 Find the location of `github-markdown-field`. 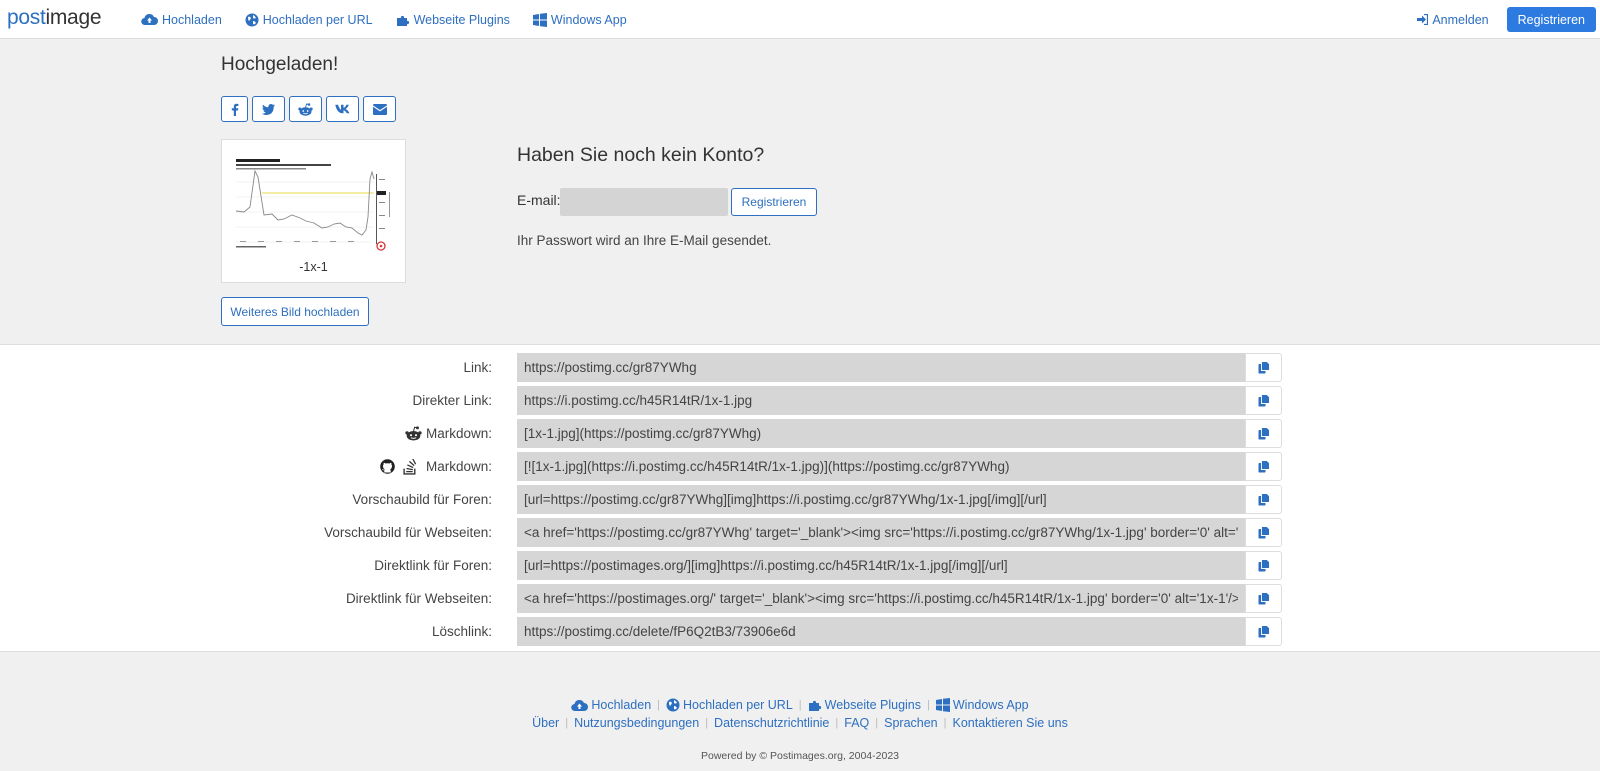

github-markdown-field is located at coordinates (881, 466).